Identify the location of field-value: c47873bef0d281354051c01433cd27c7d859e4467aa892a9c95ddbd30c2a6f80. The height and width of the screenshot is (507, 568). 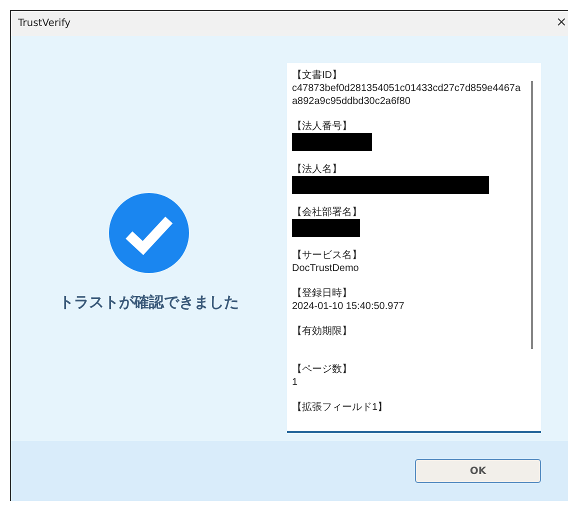
(407, 95).